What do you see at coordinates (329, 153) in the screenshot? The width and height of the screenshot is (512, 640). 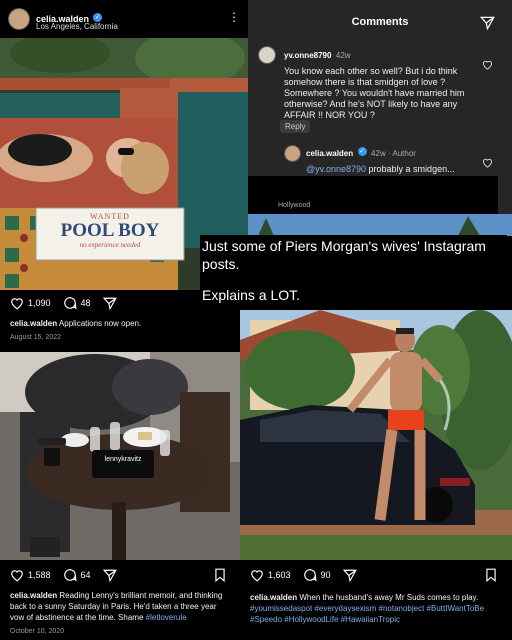 I see `comment-username: celia.walden` at bounding box center [329, 153].